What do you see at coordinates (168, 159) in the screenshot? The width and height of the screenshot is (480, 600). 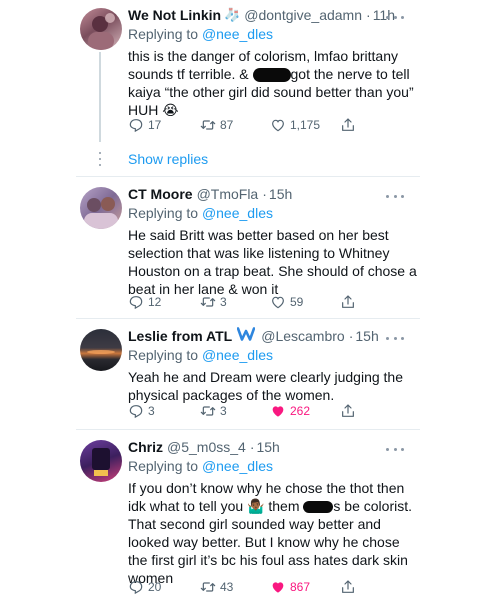 I see `show-replies-link: Show replies` at bounding box center [168, 159].